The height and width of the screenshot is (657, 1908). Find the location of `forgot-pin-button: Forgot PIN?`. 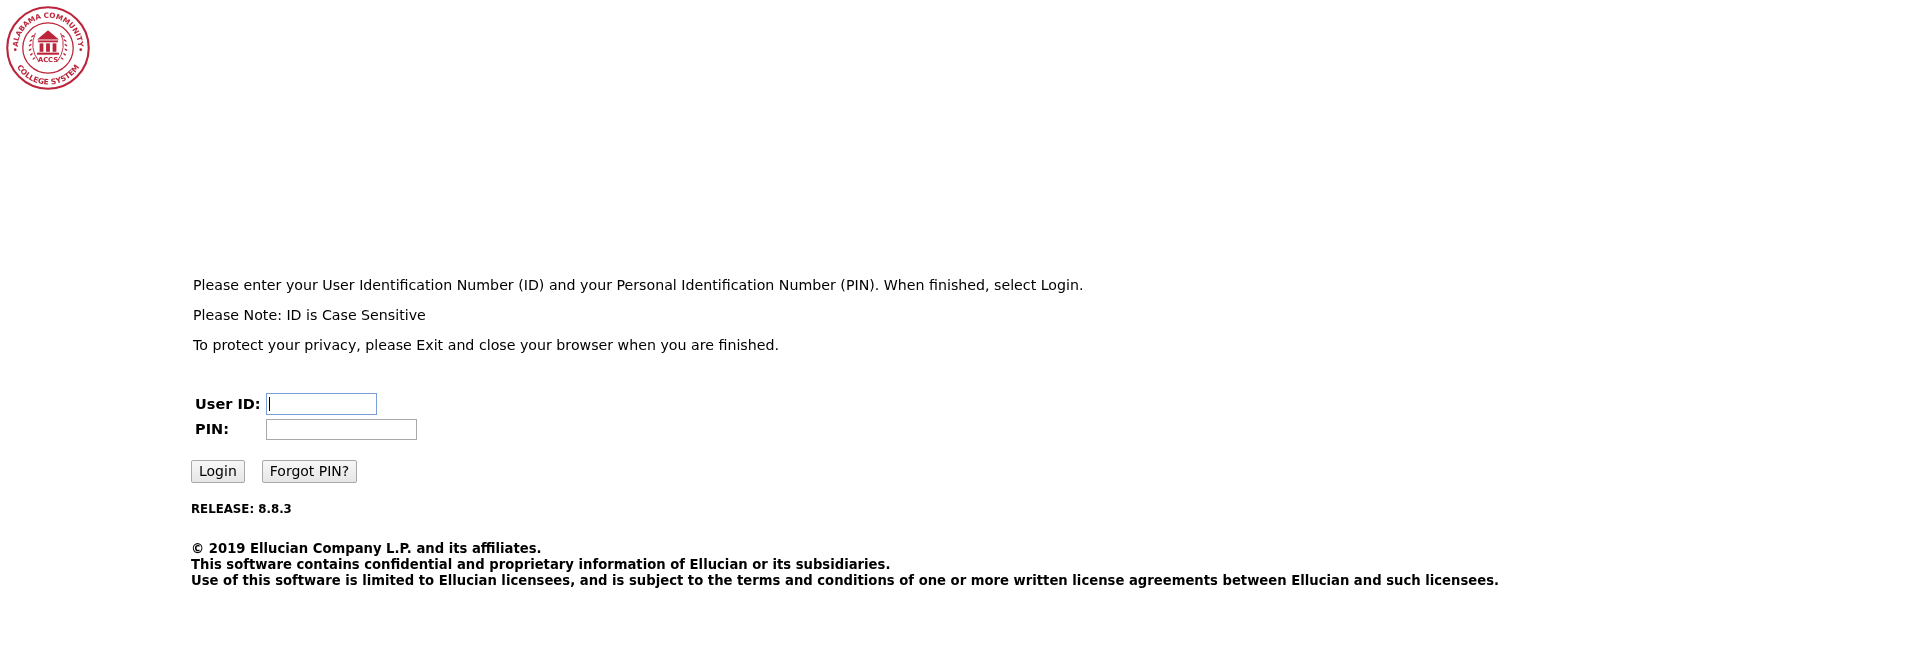

forgot-pin-button: Forgot PIN? is located at coordinates (309, 471).